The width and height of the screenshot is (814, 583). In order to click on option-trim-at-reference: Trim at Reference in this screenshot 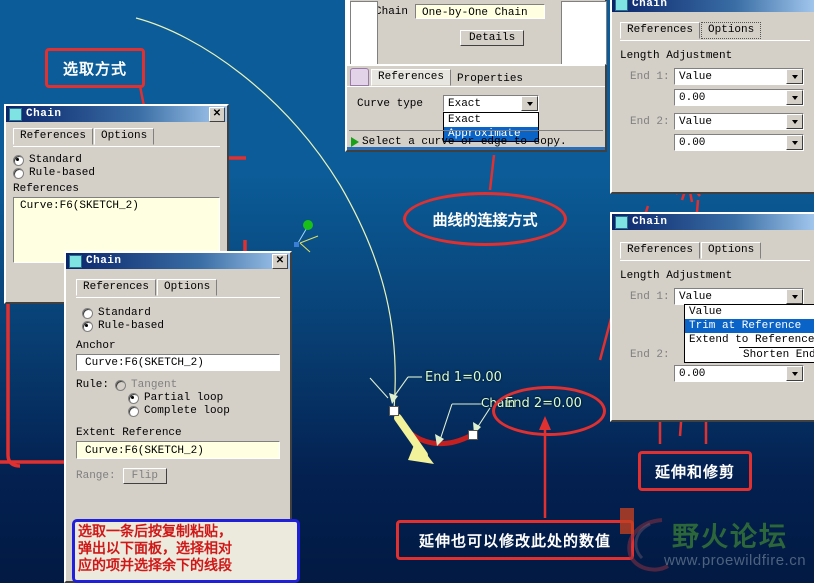, I will do `click(749, 326)`.